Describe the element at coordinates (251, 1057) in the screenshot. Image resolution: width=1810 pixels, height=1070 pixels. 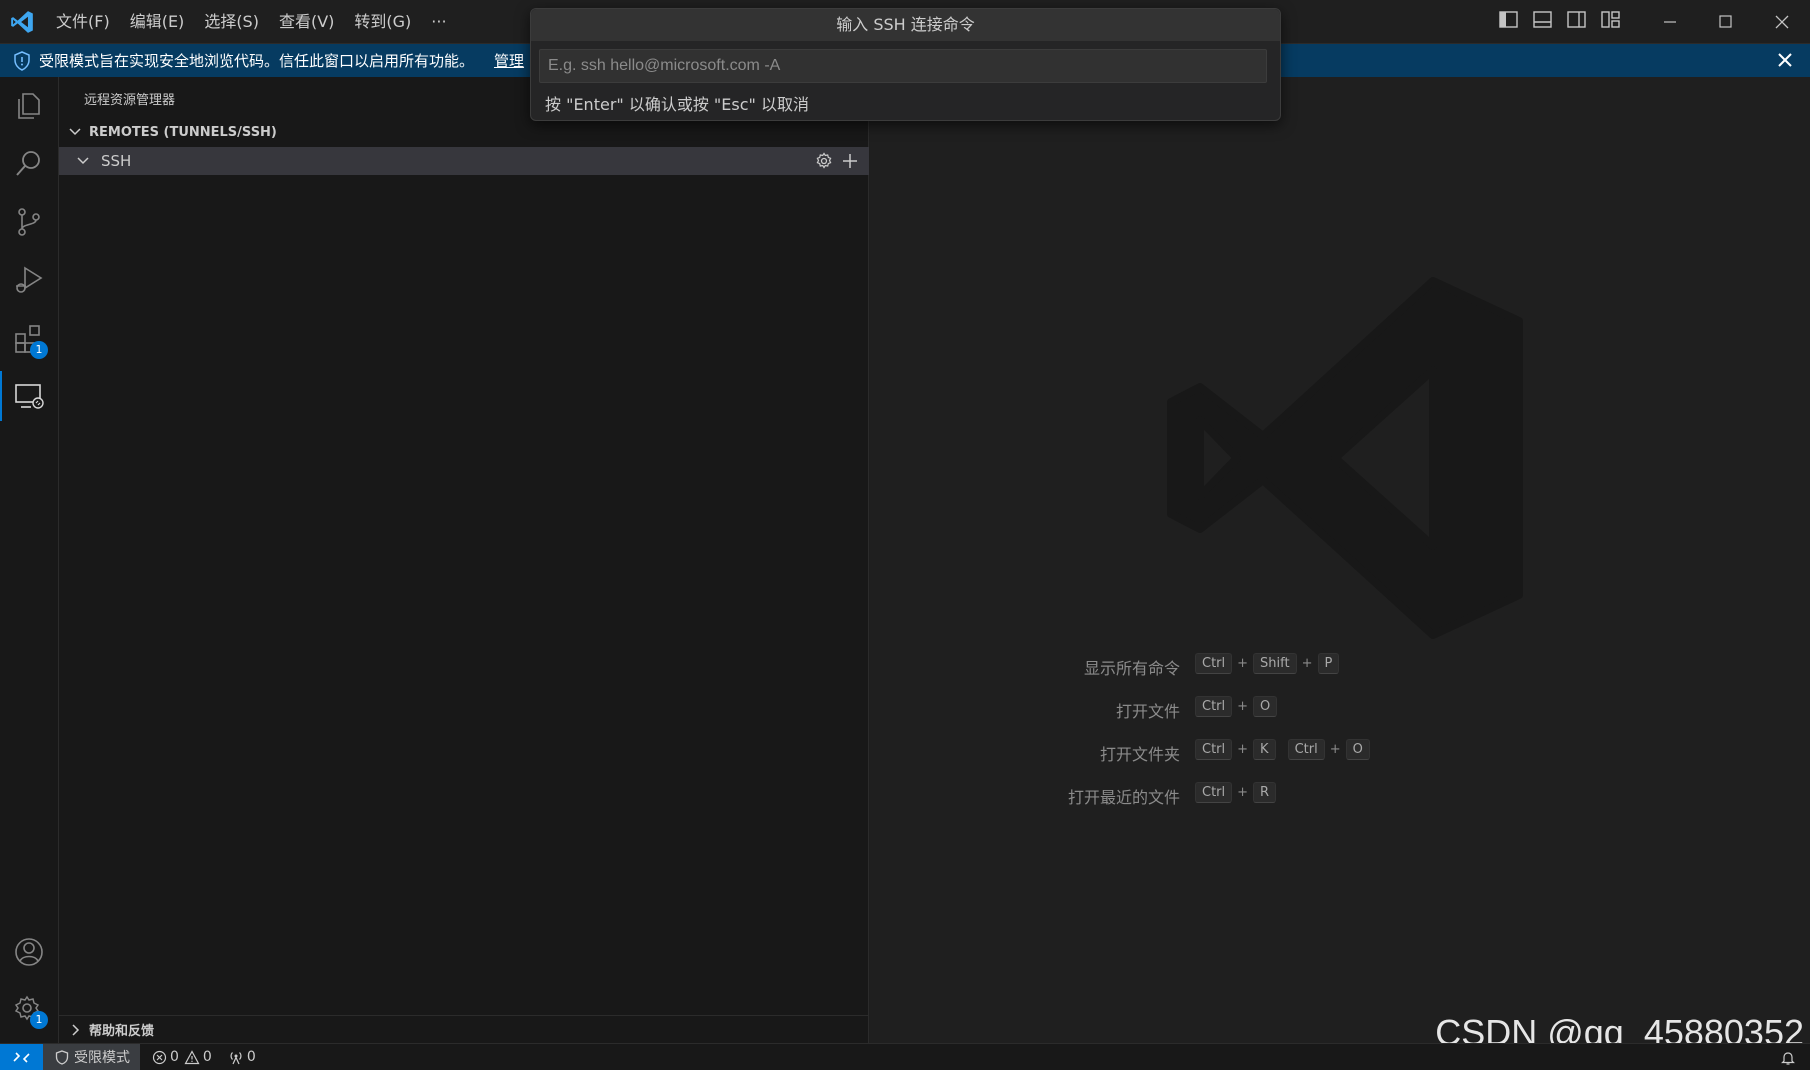
I see `ports-count: 0` at that location.